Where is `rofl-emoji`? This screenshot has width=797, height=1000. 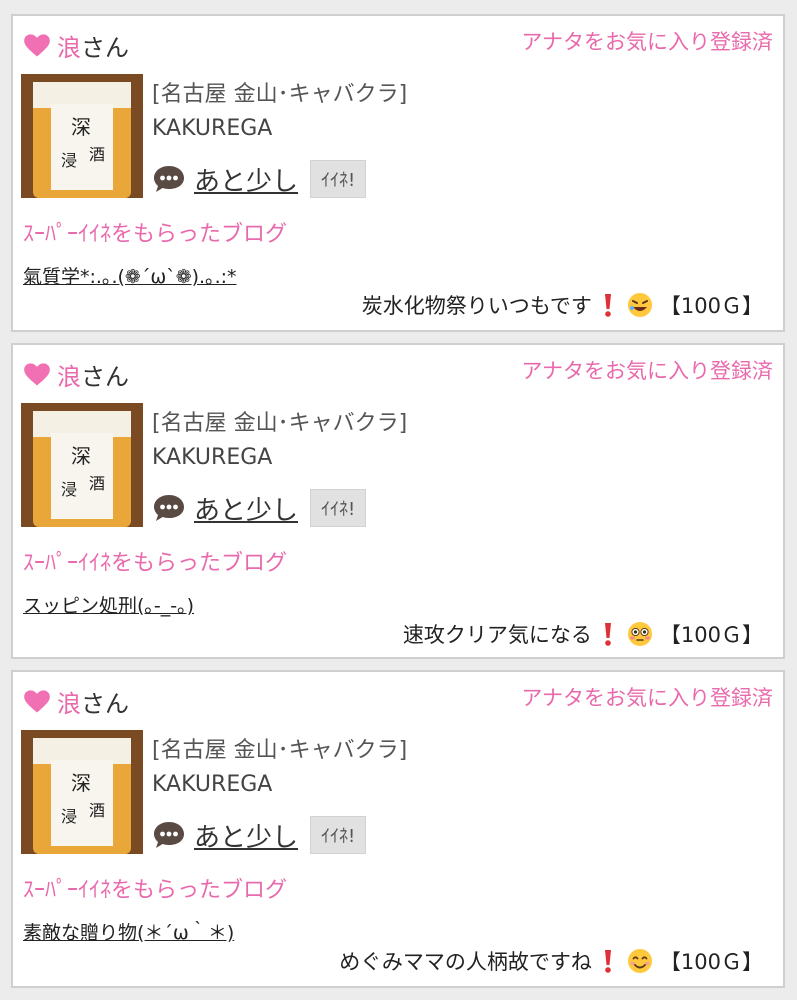 rofl-emoji is located at coordinates (639, 305).